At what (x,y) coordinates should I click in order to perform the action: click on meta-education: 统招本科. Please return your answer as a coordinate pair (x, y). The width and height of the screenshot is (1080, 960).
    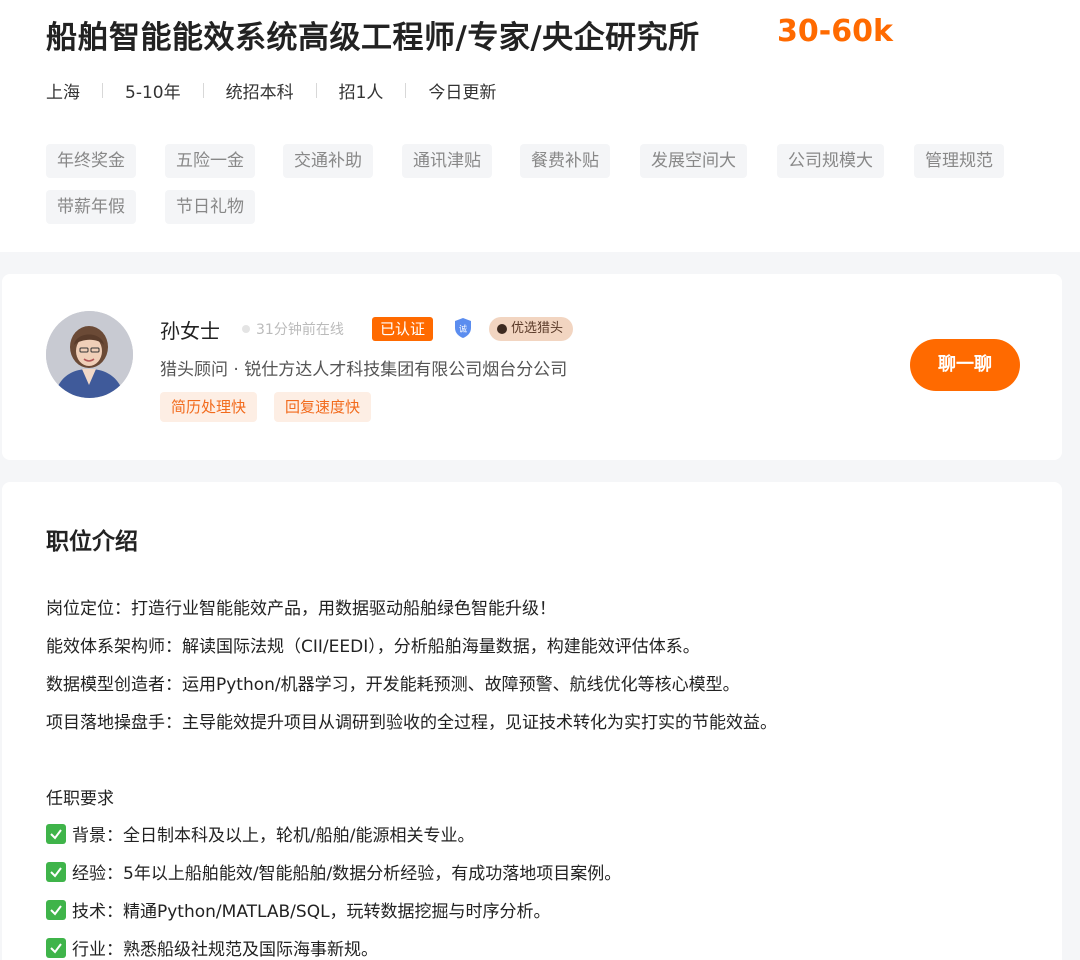
    Looking at the image, I should click on (259, 92).